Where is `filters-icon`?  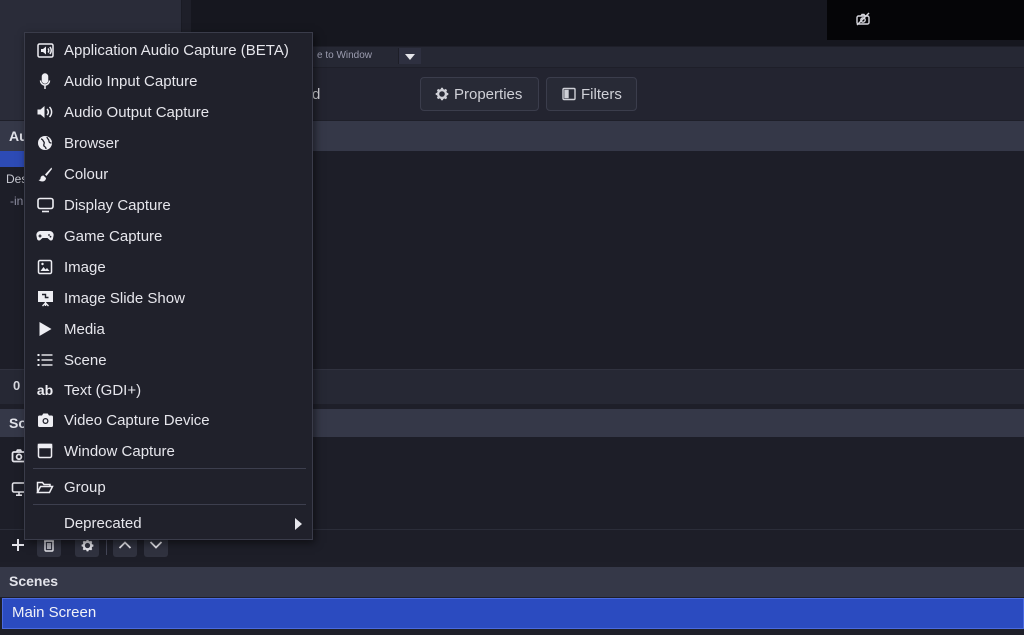 filters-icon is located at coordinates (569, 94).